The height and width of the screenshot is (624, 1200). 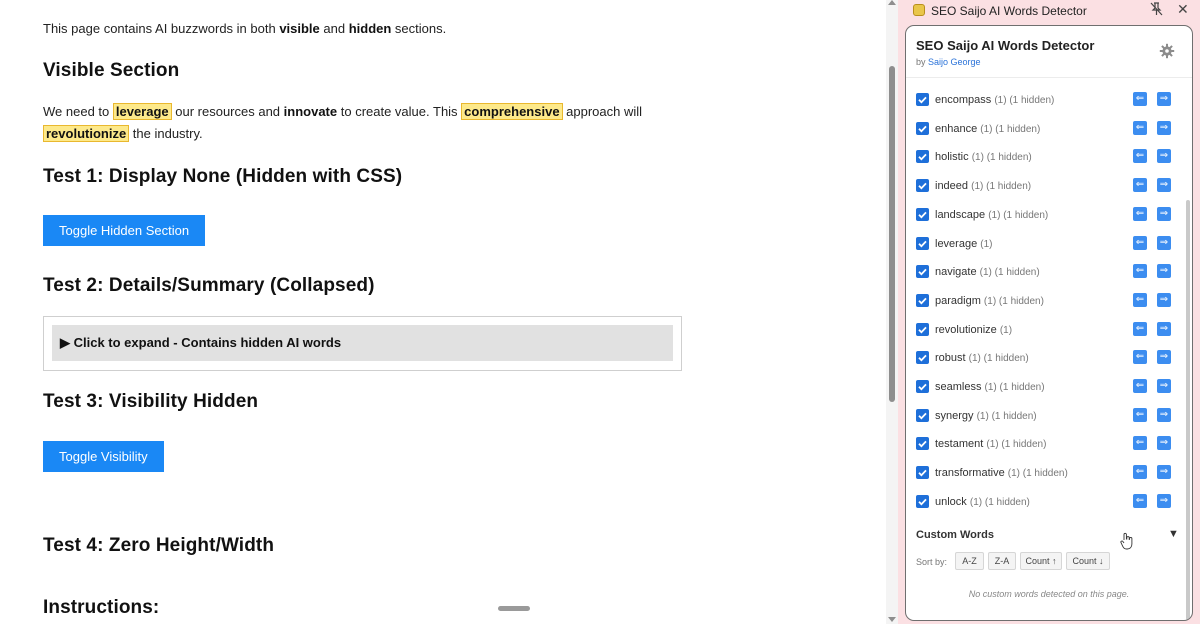 I want to click on word-row: navigate (1) (1 hidden) ⇐ ⇒, so click(x=1049, y=272).